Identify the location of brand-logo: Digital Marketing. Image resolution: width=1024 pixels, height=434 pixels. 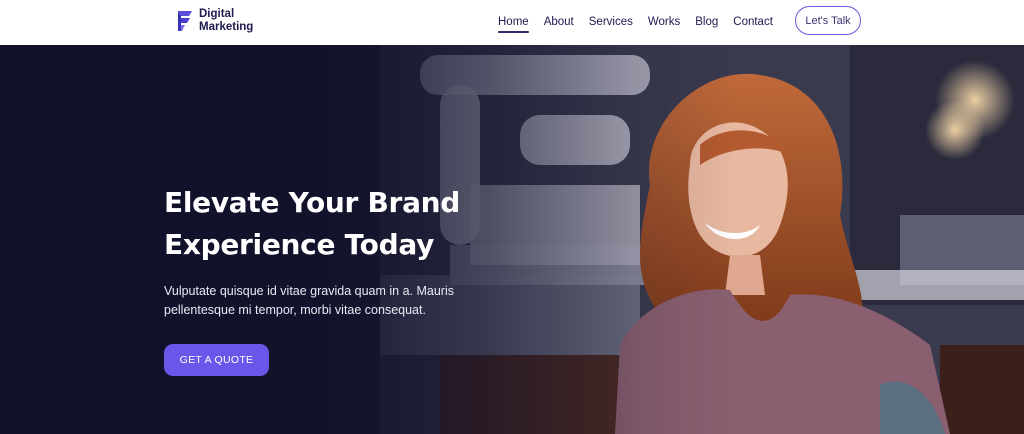
(214, 21).